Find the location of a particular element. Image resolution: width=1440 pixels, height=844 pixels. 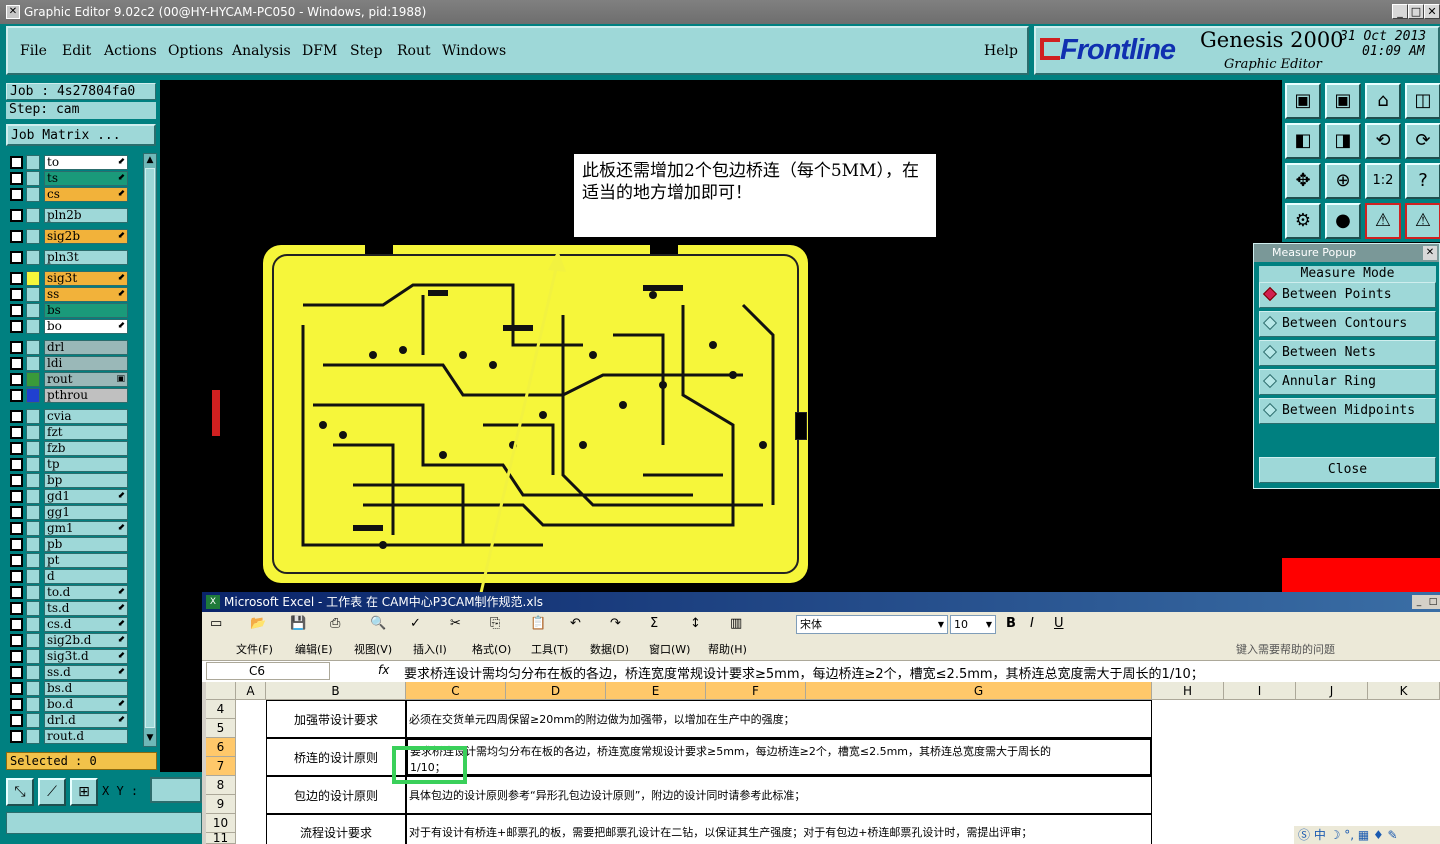

print-icon: ⎙ is located at coordinates (335, 623).